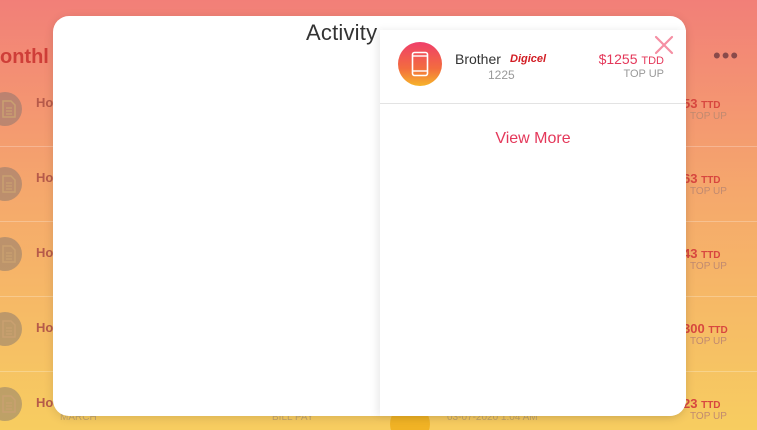 This screenshot has height=430, width=757. Describe the element at coordinates (528, 59) in the screenshot. I see `carrier-logo: Digicel` at that location.